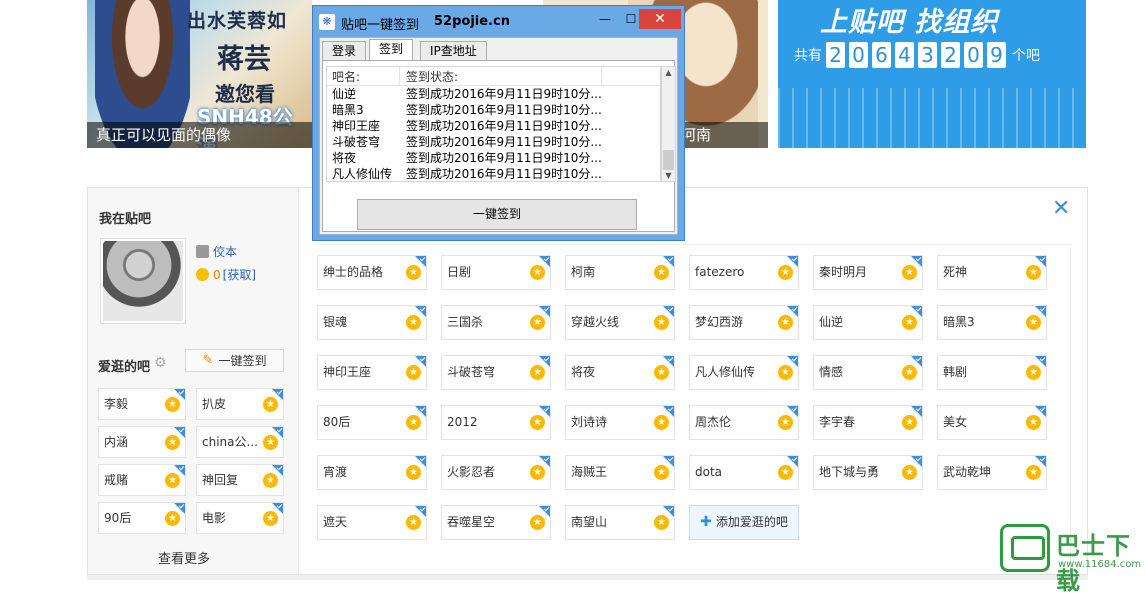 This screenshot has height=596, width=1146. What do you see at coordinates (471, 522) in the screenshot?
I see `tieba-tile-label: 吞噬星空` at bounding box center [471, 522].